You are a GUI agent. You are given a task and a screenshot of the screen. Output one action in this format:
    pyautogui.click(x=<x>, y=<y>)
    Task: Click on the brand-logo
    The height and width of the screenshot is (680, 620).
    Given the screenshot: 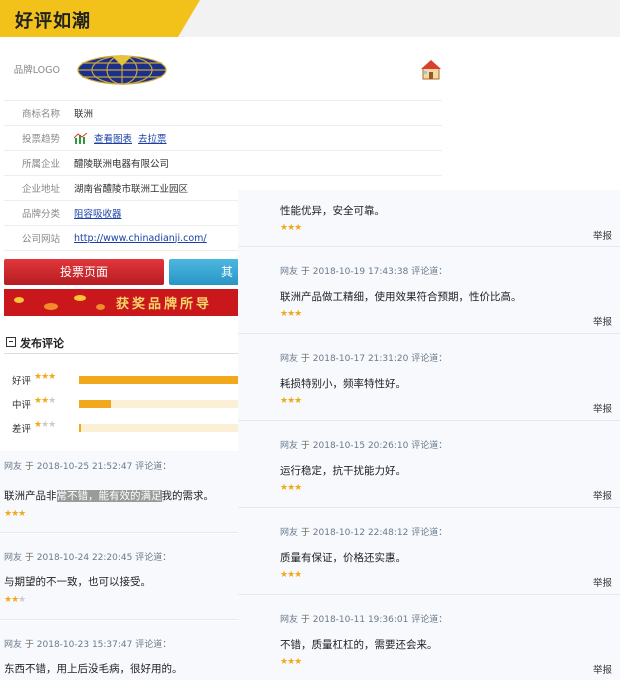 What is the action you would take?
    pyautogui.click(x=122, y=69)
    